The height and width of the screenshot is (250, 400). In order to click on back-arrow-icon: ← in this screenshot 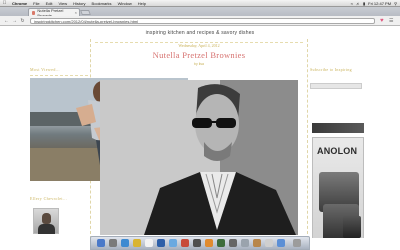, I will do `click(6, 21)`.